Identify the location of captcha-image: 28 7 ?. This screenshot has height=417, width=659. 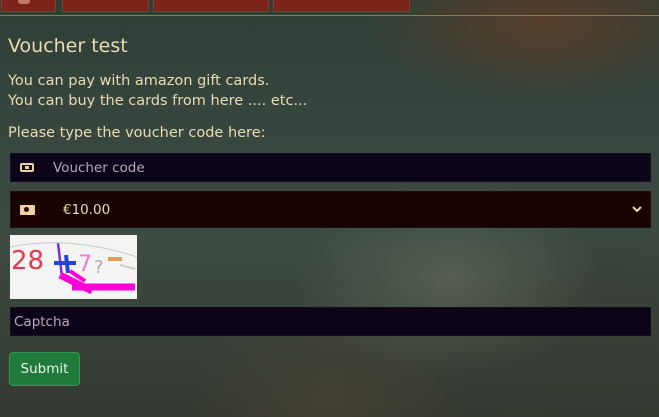
(73, 267).